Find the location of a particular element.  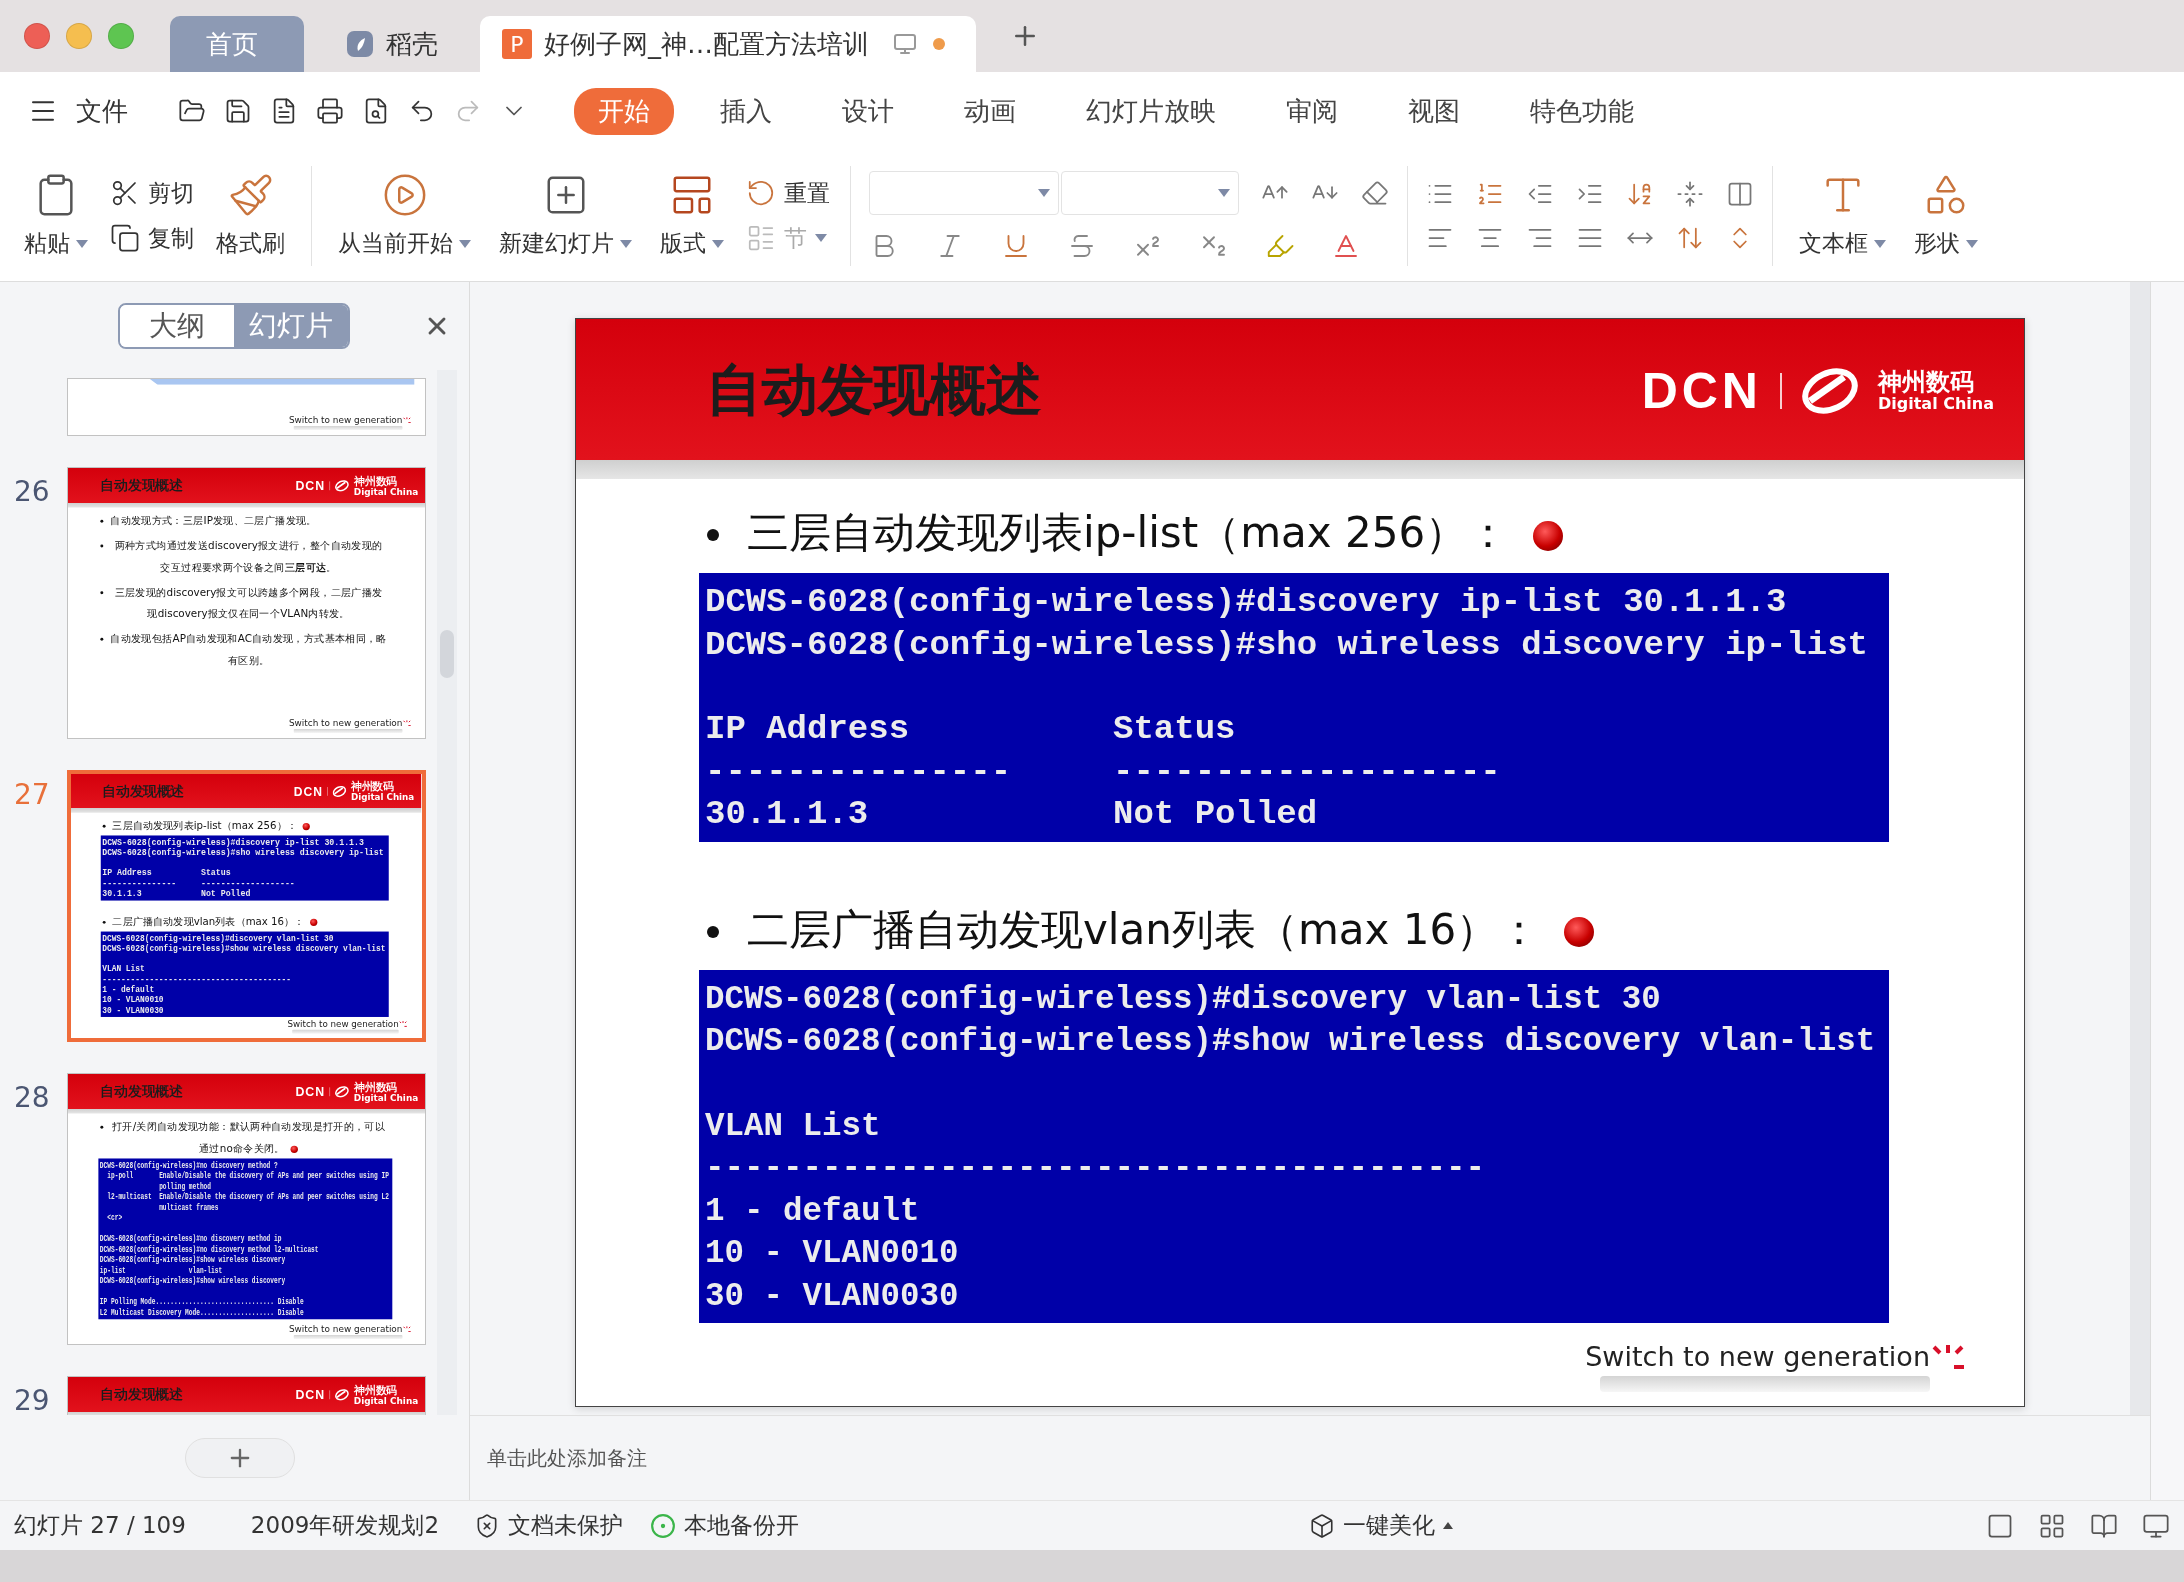

bullet-text: 三层发现的discovery报文可以跨越多个网段，二层广播发现discovery报文仅在同一个VLAN内转发。 is located at coordinates (248, 603).